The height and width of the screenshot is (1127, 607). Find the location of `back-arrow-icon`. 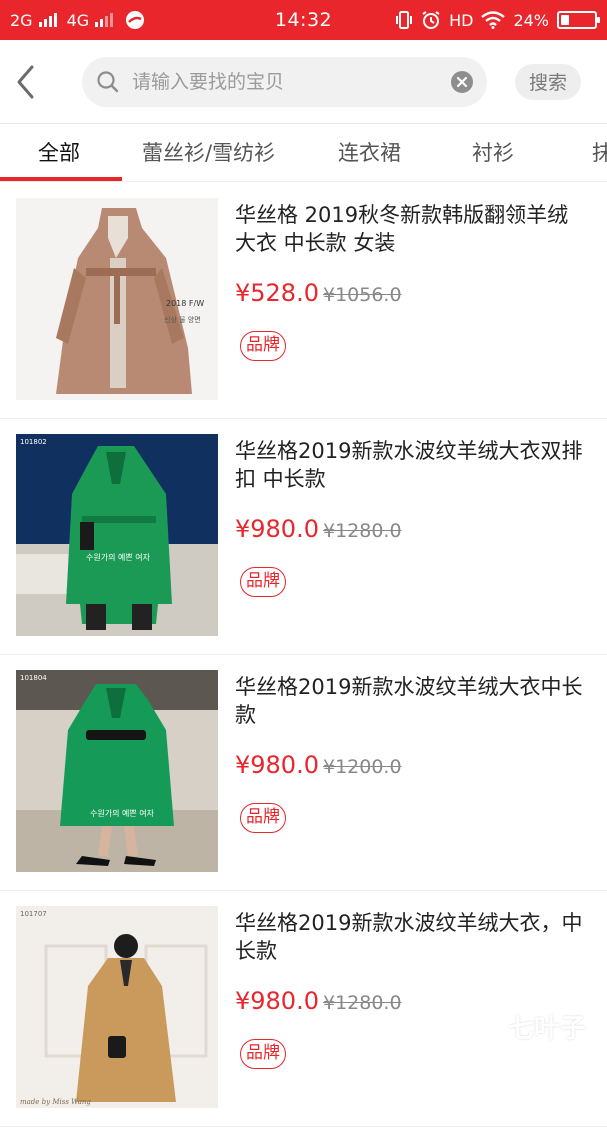

back-arrow-icon is located at coordinates (25, 81).